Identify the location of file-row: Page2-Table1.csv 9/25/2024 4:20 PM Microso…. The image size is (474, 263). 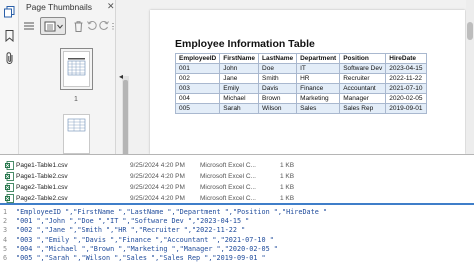
(237, 187).